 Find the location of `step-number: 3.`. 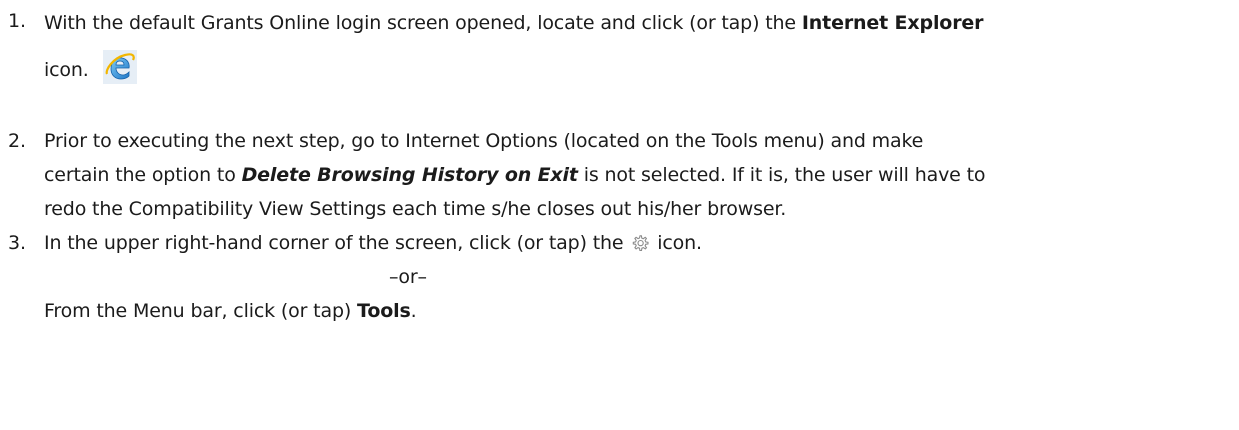

step-number: 3. is located at coordinates (17, 243).